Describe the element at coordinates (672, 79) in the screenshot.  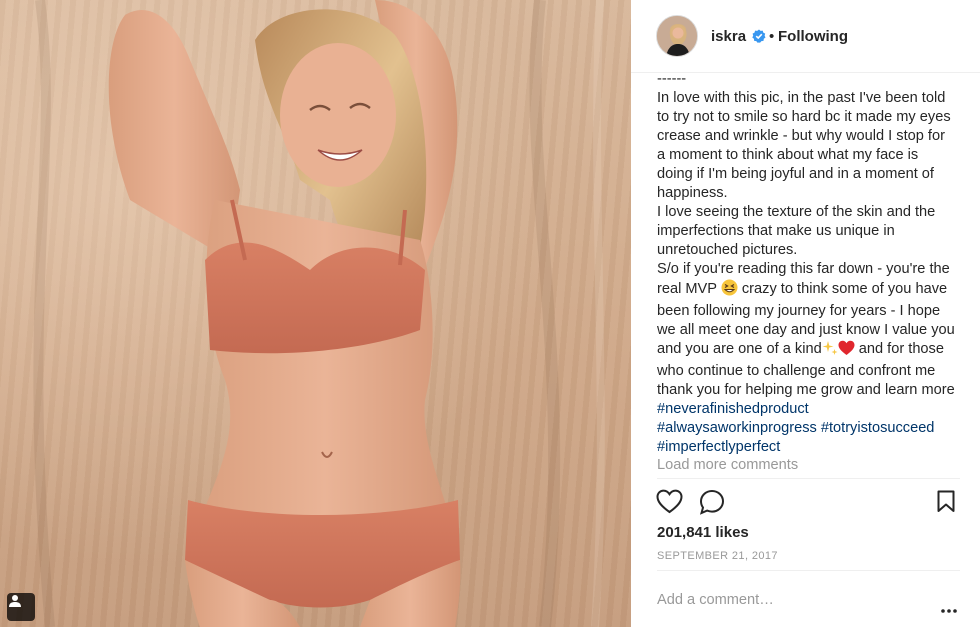
I see `caption-line: ------` at that location.